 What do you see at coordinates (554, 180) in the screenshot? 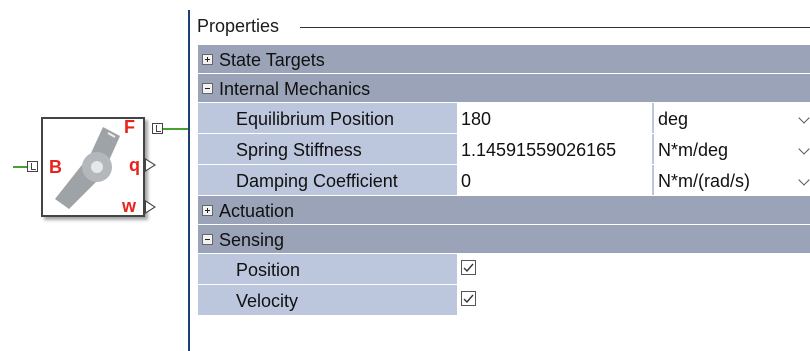
I see `damping-coefficient-value-field: 0` at bounding box center [554, 180].